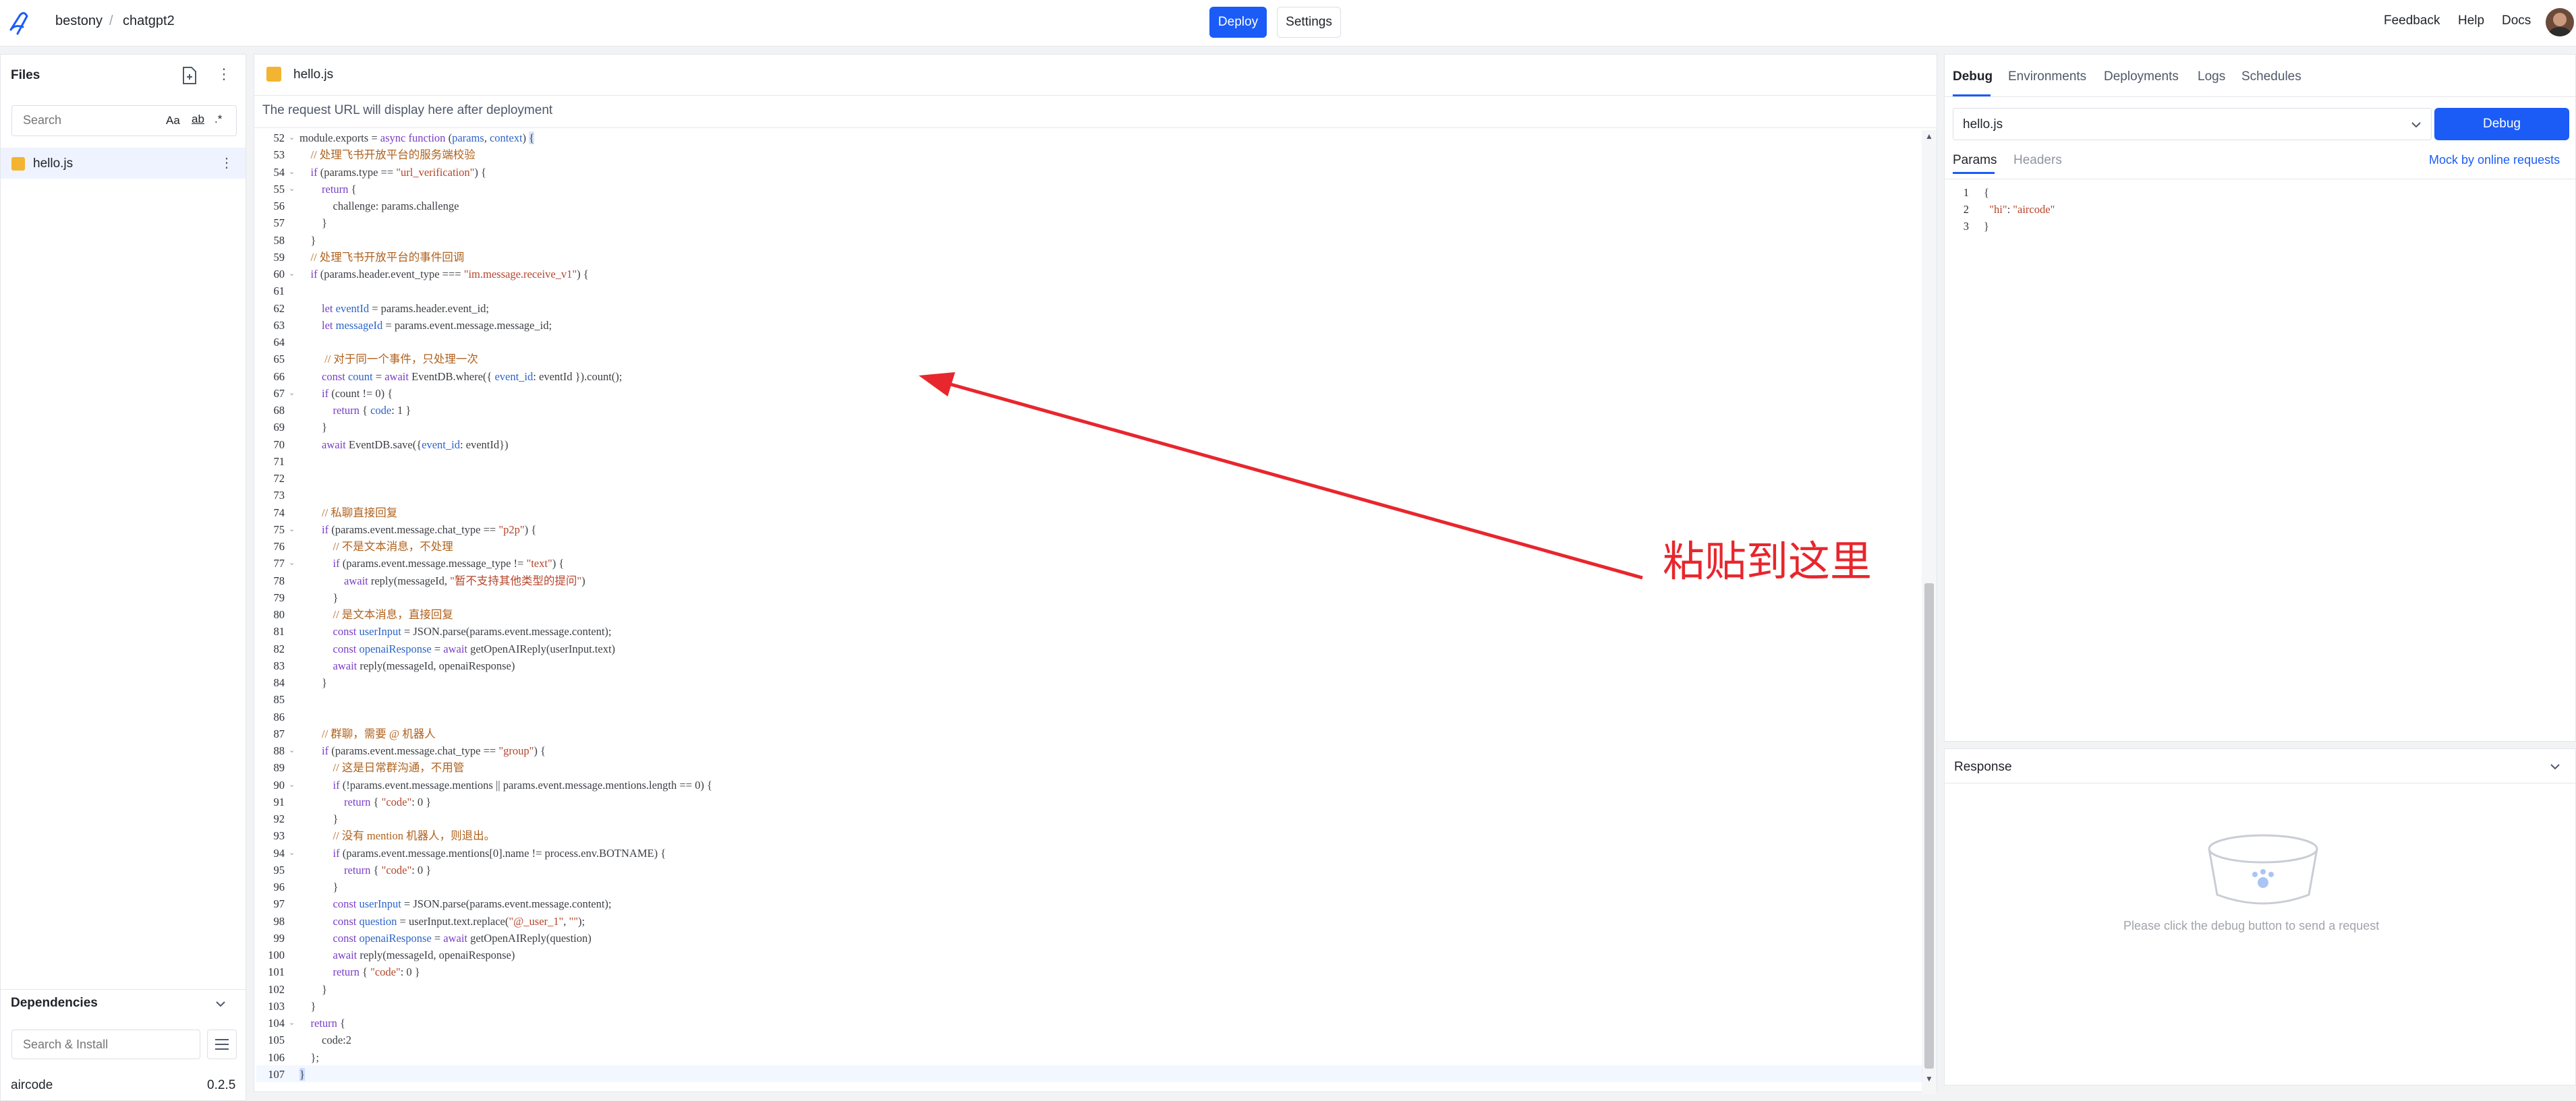 The width and height of the screenshot is (2576, 1101). Describe the element at coordinates (399, 768) in the screenshot. I see `code-text: // 这是日常群沟通，不用管` at that location.